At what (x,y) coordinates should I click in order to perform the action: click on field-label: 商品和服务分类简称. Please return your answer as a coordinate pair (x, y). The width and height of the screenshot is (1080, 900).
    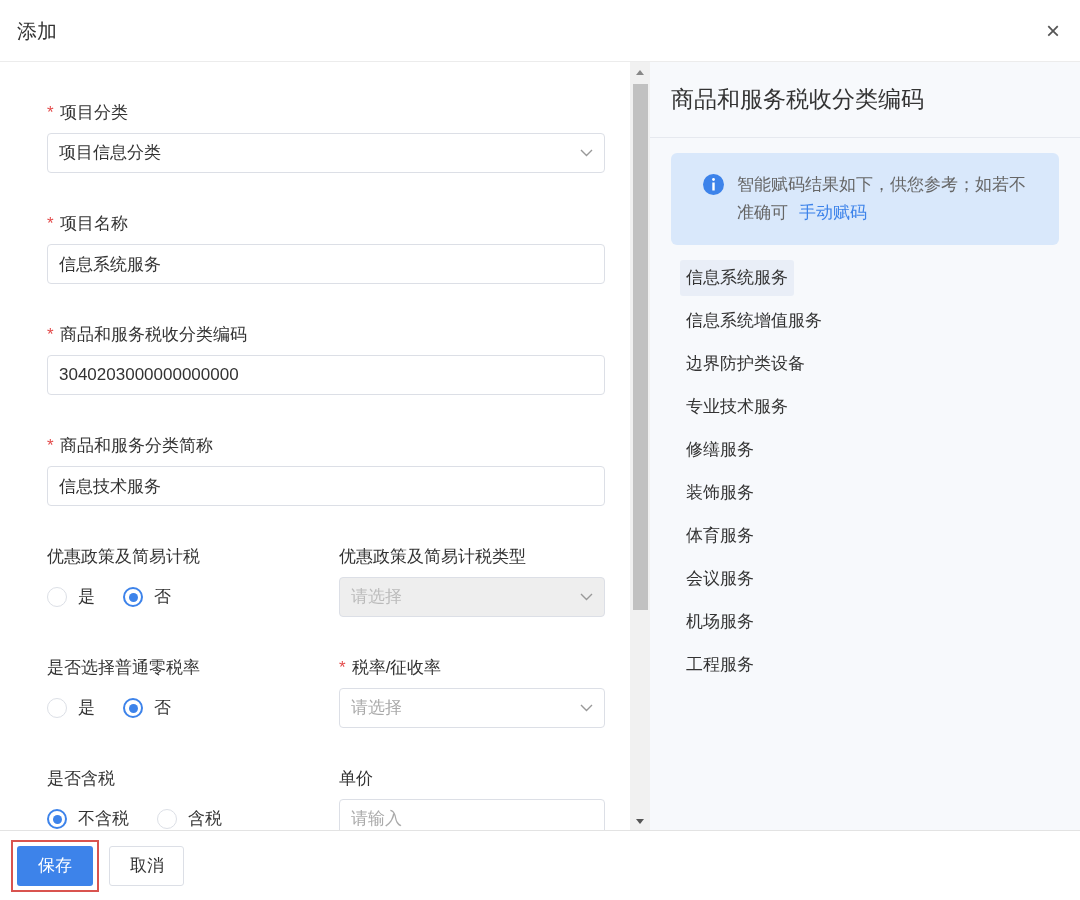
    Looking at the image, I should click on (136, 446).